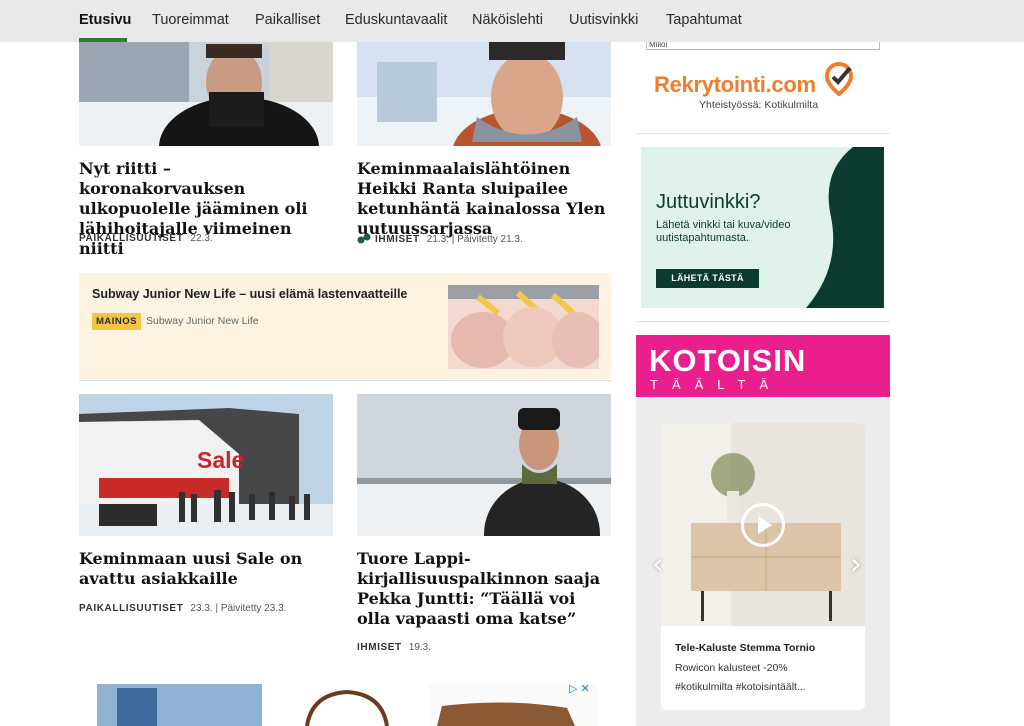 Image resolution: width=1024 pixels, height=726 pixels. What do you see at coordinates (201, 238) in the screenshot?
I see `article-1-date: 22.3.` at bounding box center [201, 238].